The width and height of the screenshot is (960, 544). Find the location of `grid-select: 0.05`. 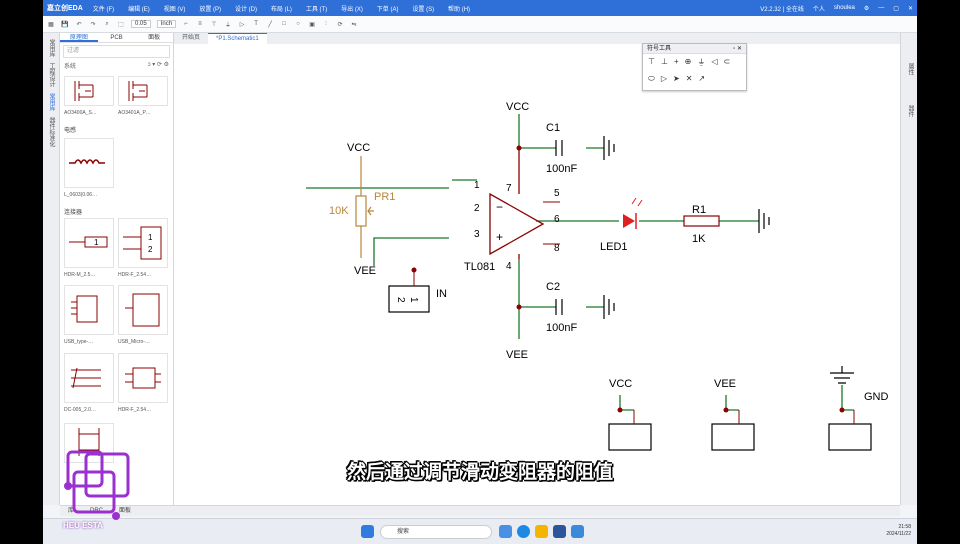

grid-select: 0.05 is located at coordinates (141, 24).